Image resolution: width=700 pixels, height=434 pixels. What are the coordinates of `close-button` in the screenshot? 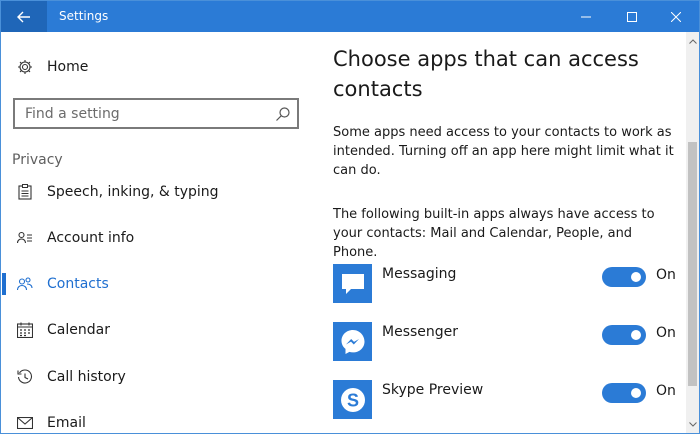 It's located at (676, 16).